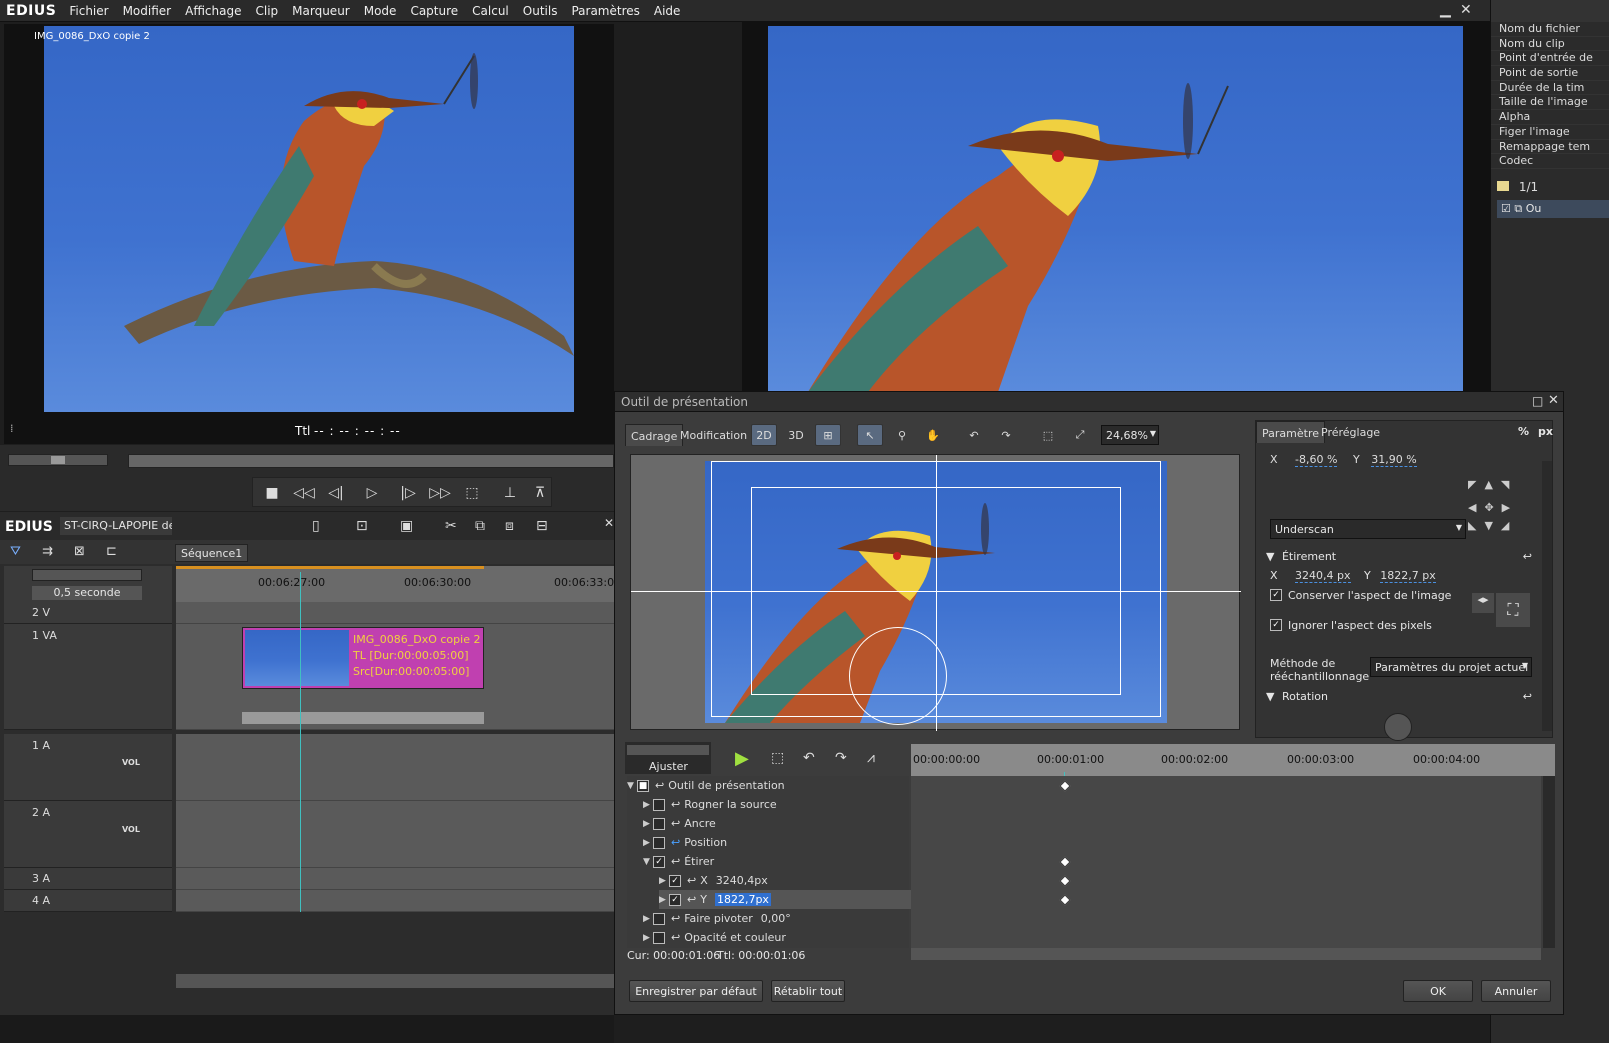 The height and width of the screenshot is (1043, 1609). I want to click on cut-icon: ✂, so click(451, 526).